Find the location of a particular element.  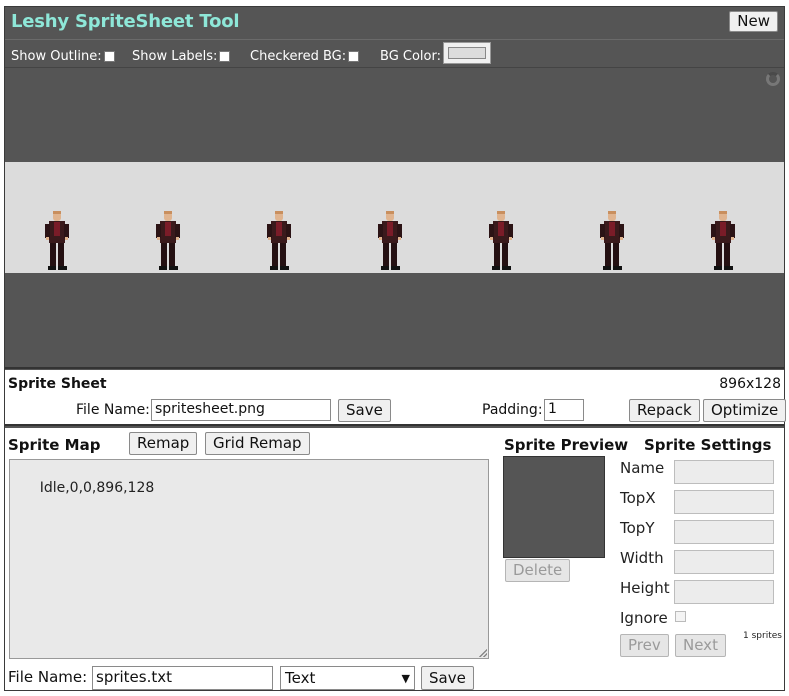

header: Leshy SpriteSheet Tool New is located at coordinates (394, 22).